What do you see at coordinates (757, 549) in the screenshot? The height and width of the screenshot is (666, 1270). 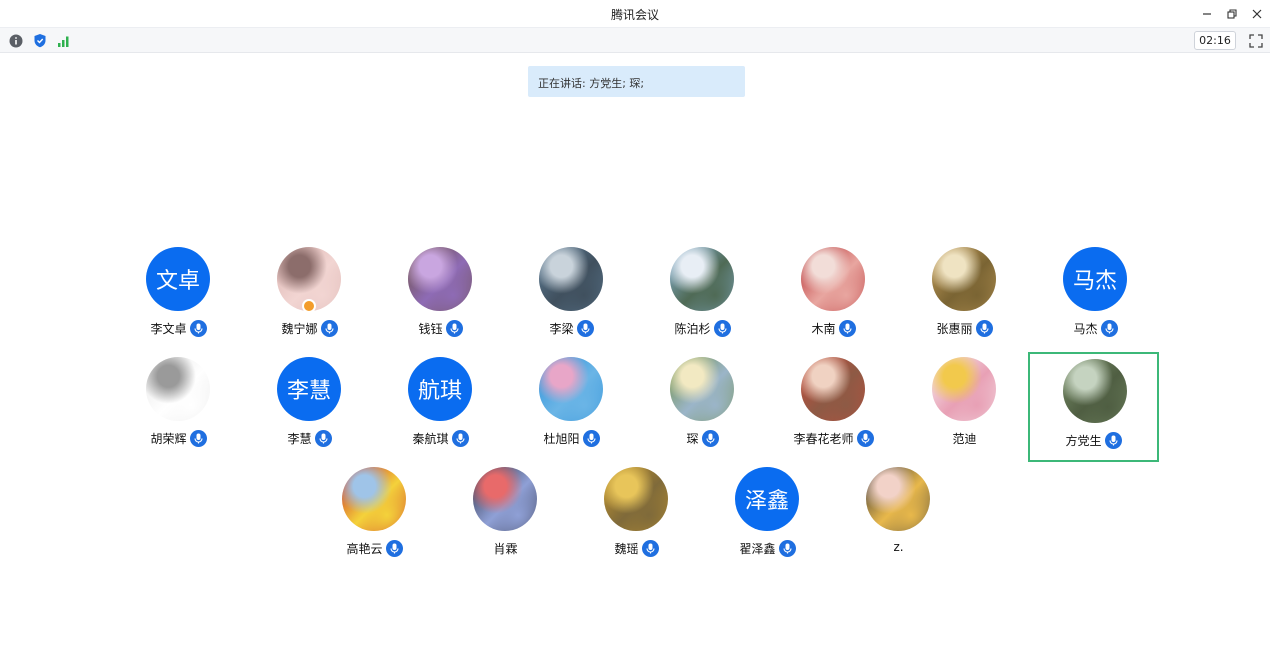 I see `participant-name: 翟泽鑫` at bounding box center [757, 549].